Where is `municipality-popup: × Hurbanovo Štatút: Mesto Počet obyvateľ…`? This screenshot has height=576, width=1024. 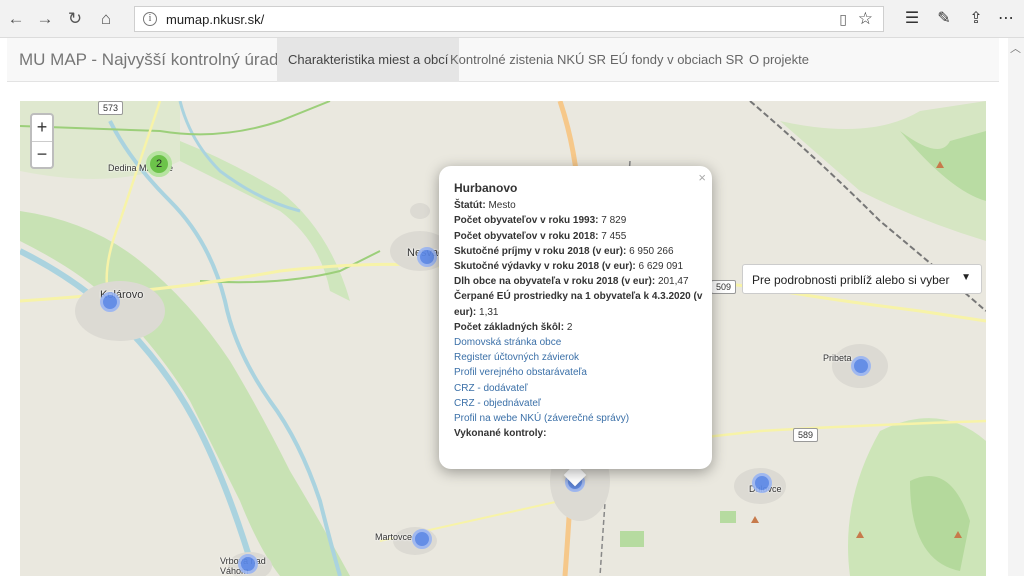
municipality-popup: × Hurbanovo Štatút: Mesto Počet obyvateľ… is located at coordinates (575, 317).